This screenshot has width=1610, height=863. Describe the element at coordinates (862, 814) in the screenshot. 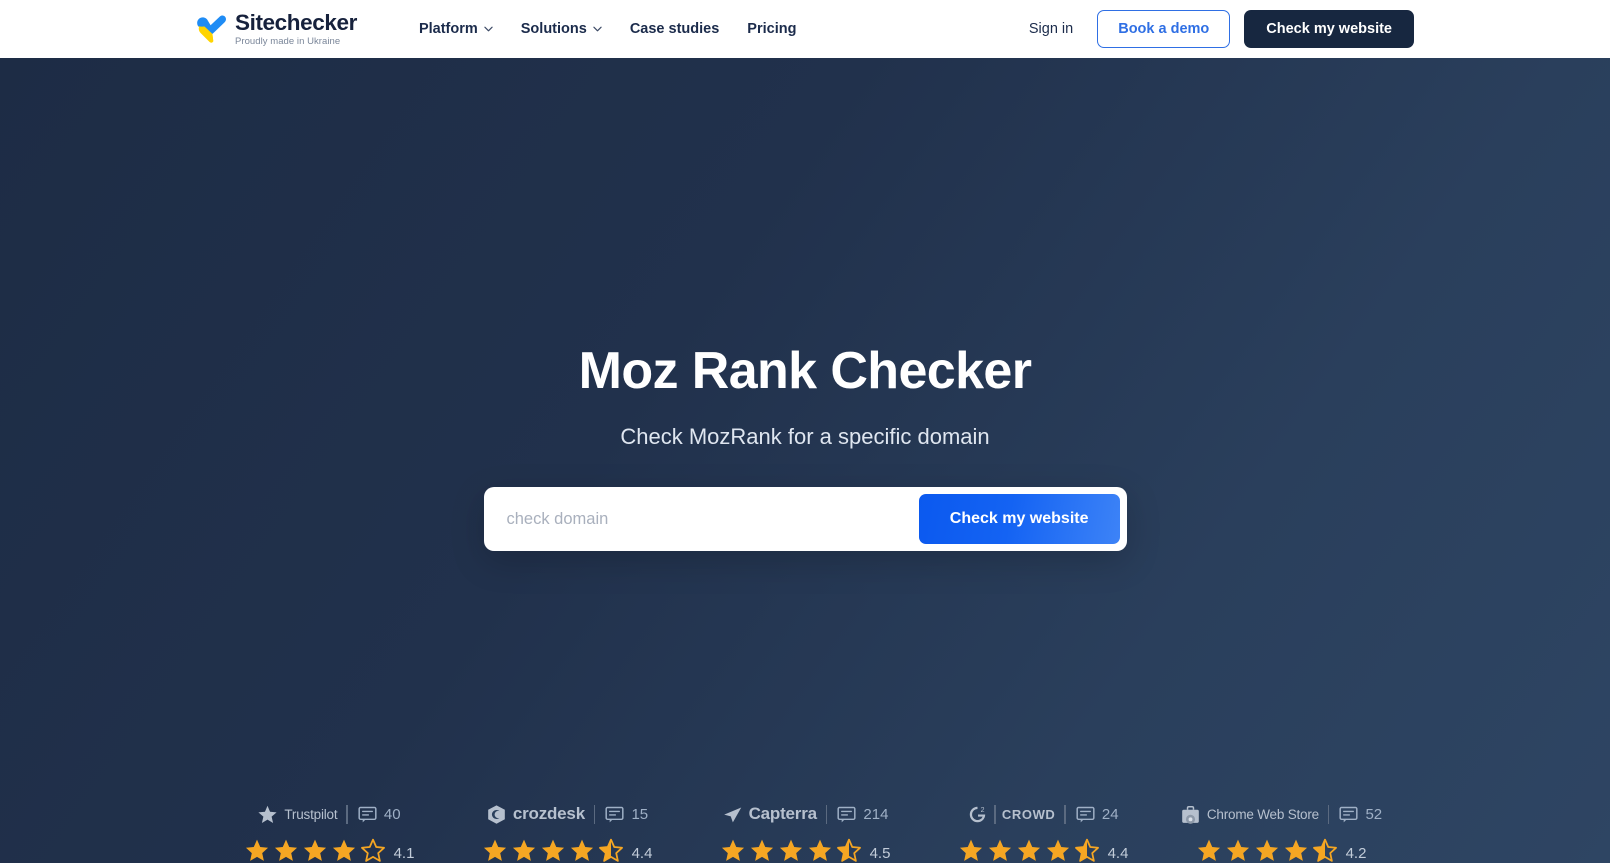

I see `review-count-group: 214` at that location.